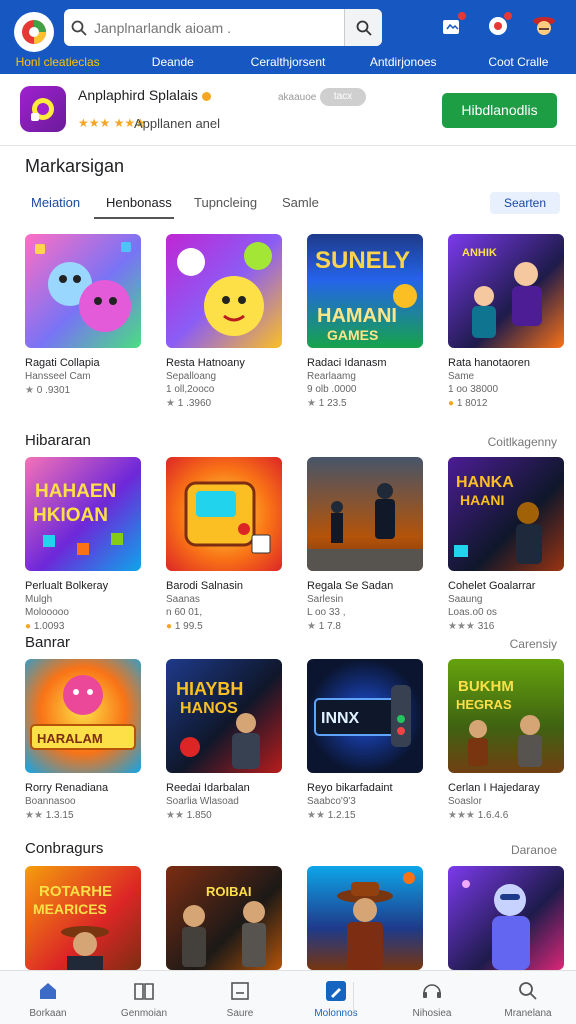  What do you see at coordinates (498, 26) in the screenshot?
I see `settings-icon` at bounding box center [498, 26].